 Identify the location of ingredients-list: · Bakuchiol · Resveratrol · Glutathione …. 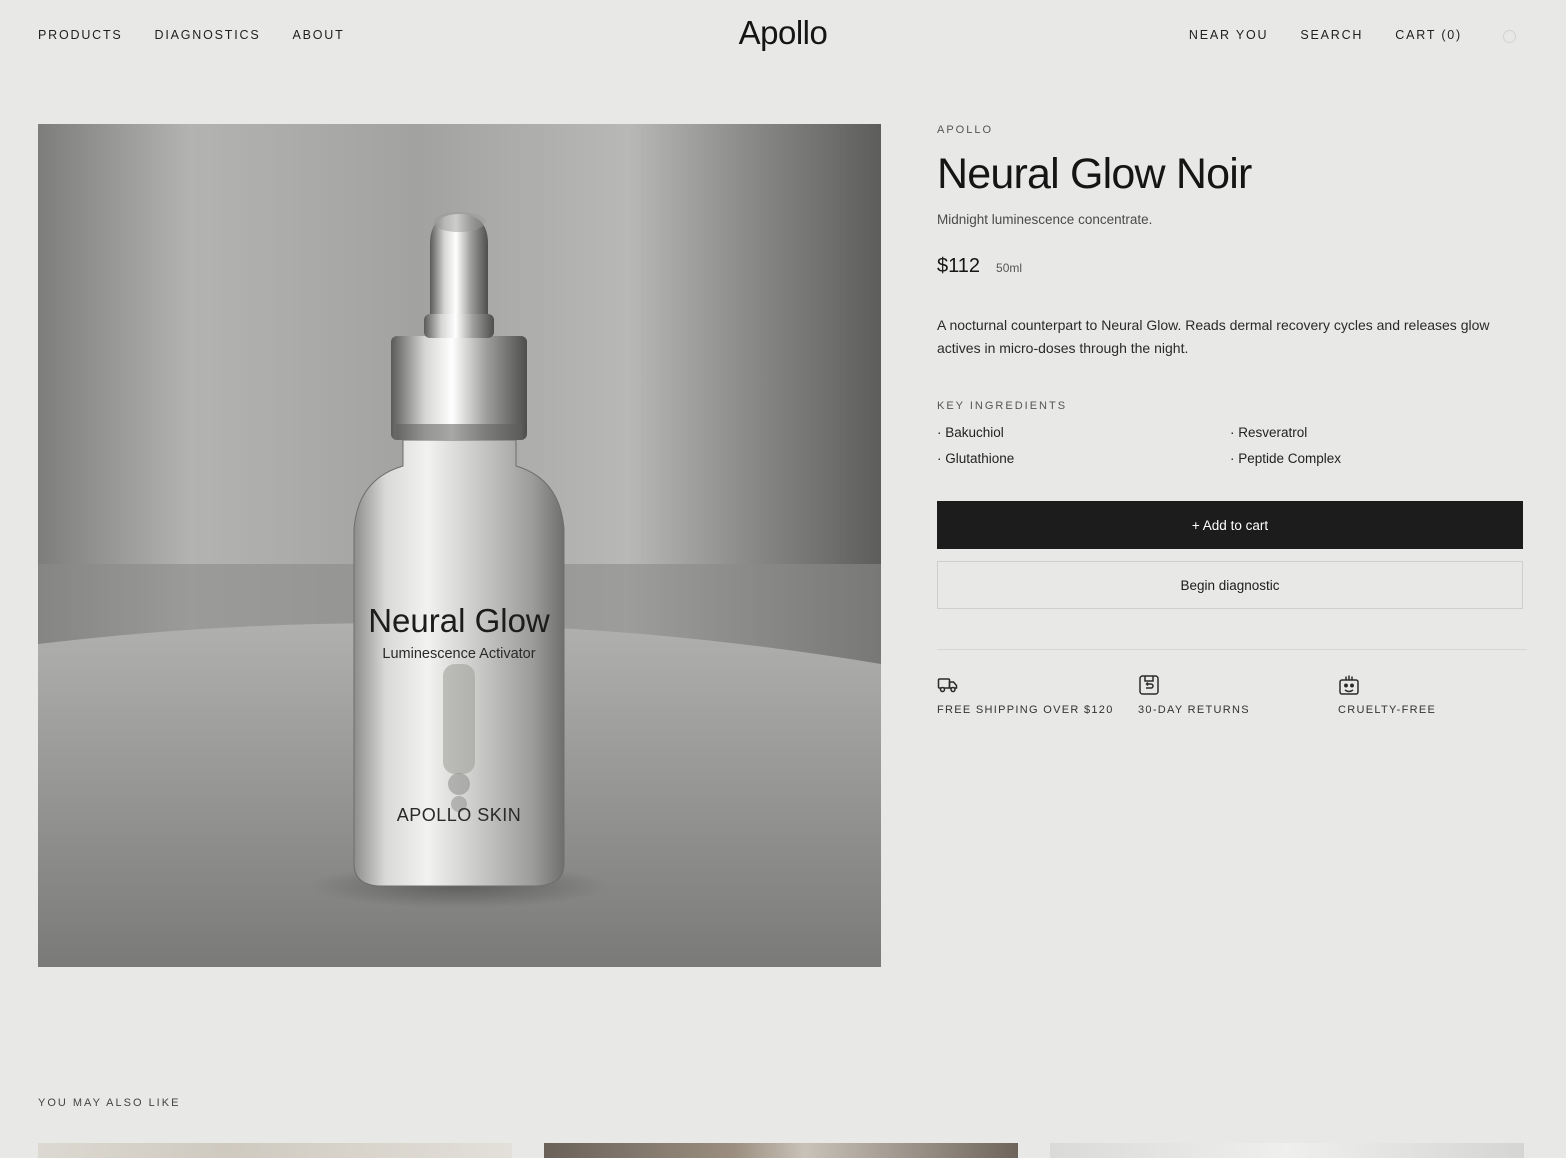
(1230, 446).